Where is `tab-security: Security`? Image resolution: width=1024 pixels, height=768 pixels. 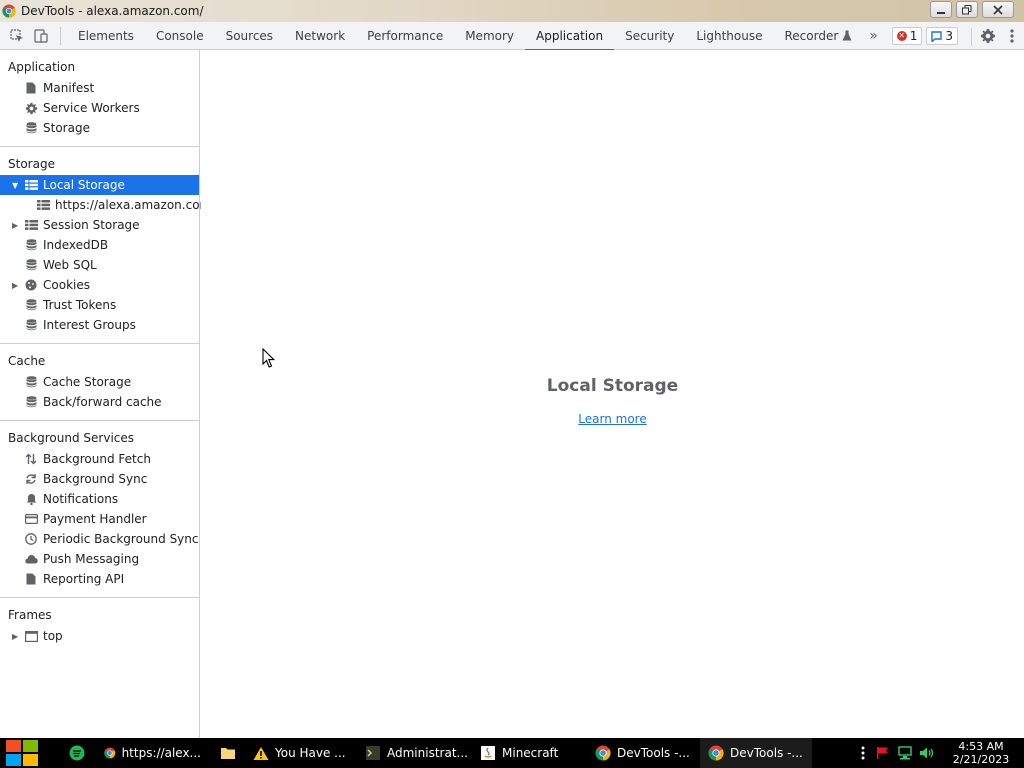 tab-security: Security is located at coordinates (649, 36).